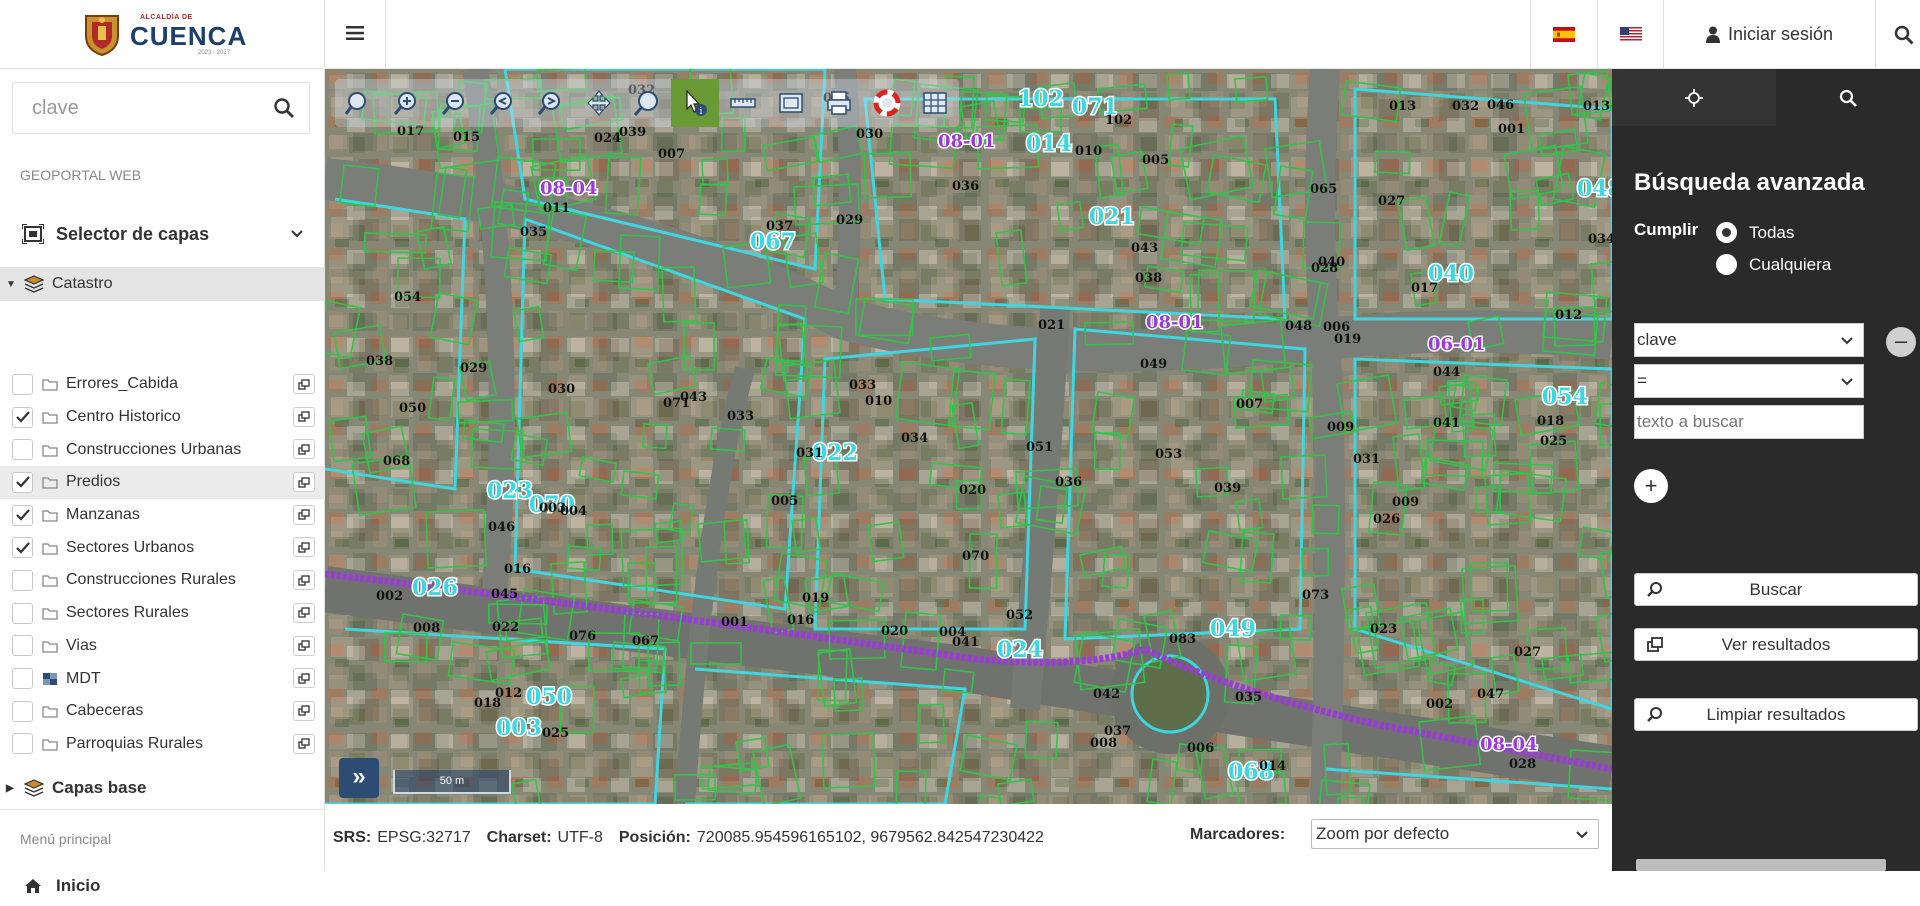 The width and height of the screenshot is (1920, 906). I want to click on tab-locate, so click(1694, 97).